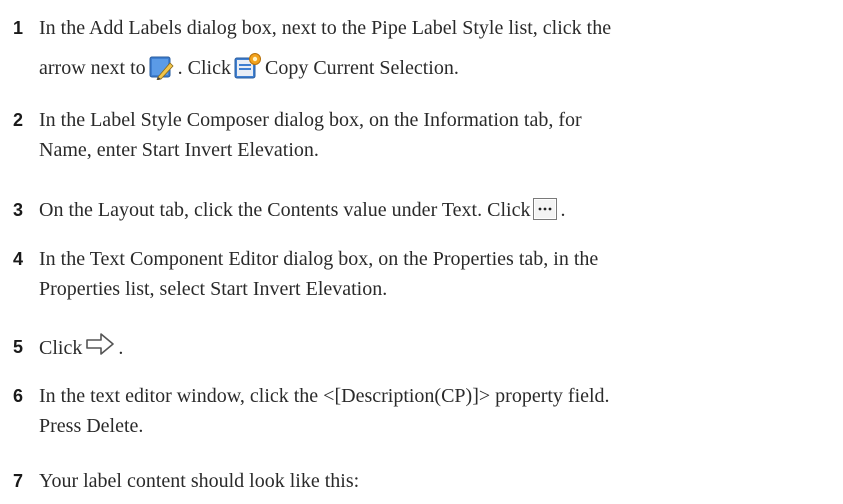  I want to click on step-text-line: Click ., so click(437, 348).